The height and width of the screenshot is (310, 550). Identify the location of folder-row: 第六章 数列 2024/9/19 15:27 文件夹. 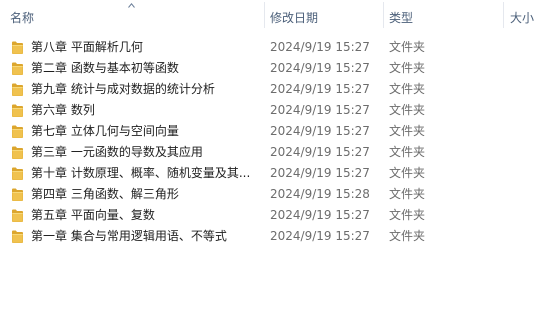
(275, 110).